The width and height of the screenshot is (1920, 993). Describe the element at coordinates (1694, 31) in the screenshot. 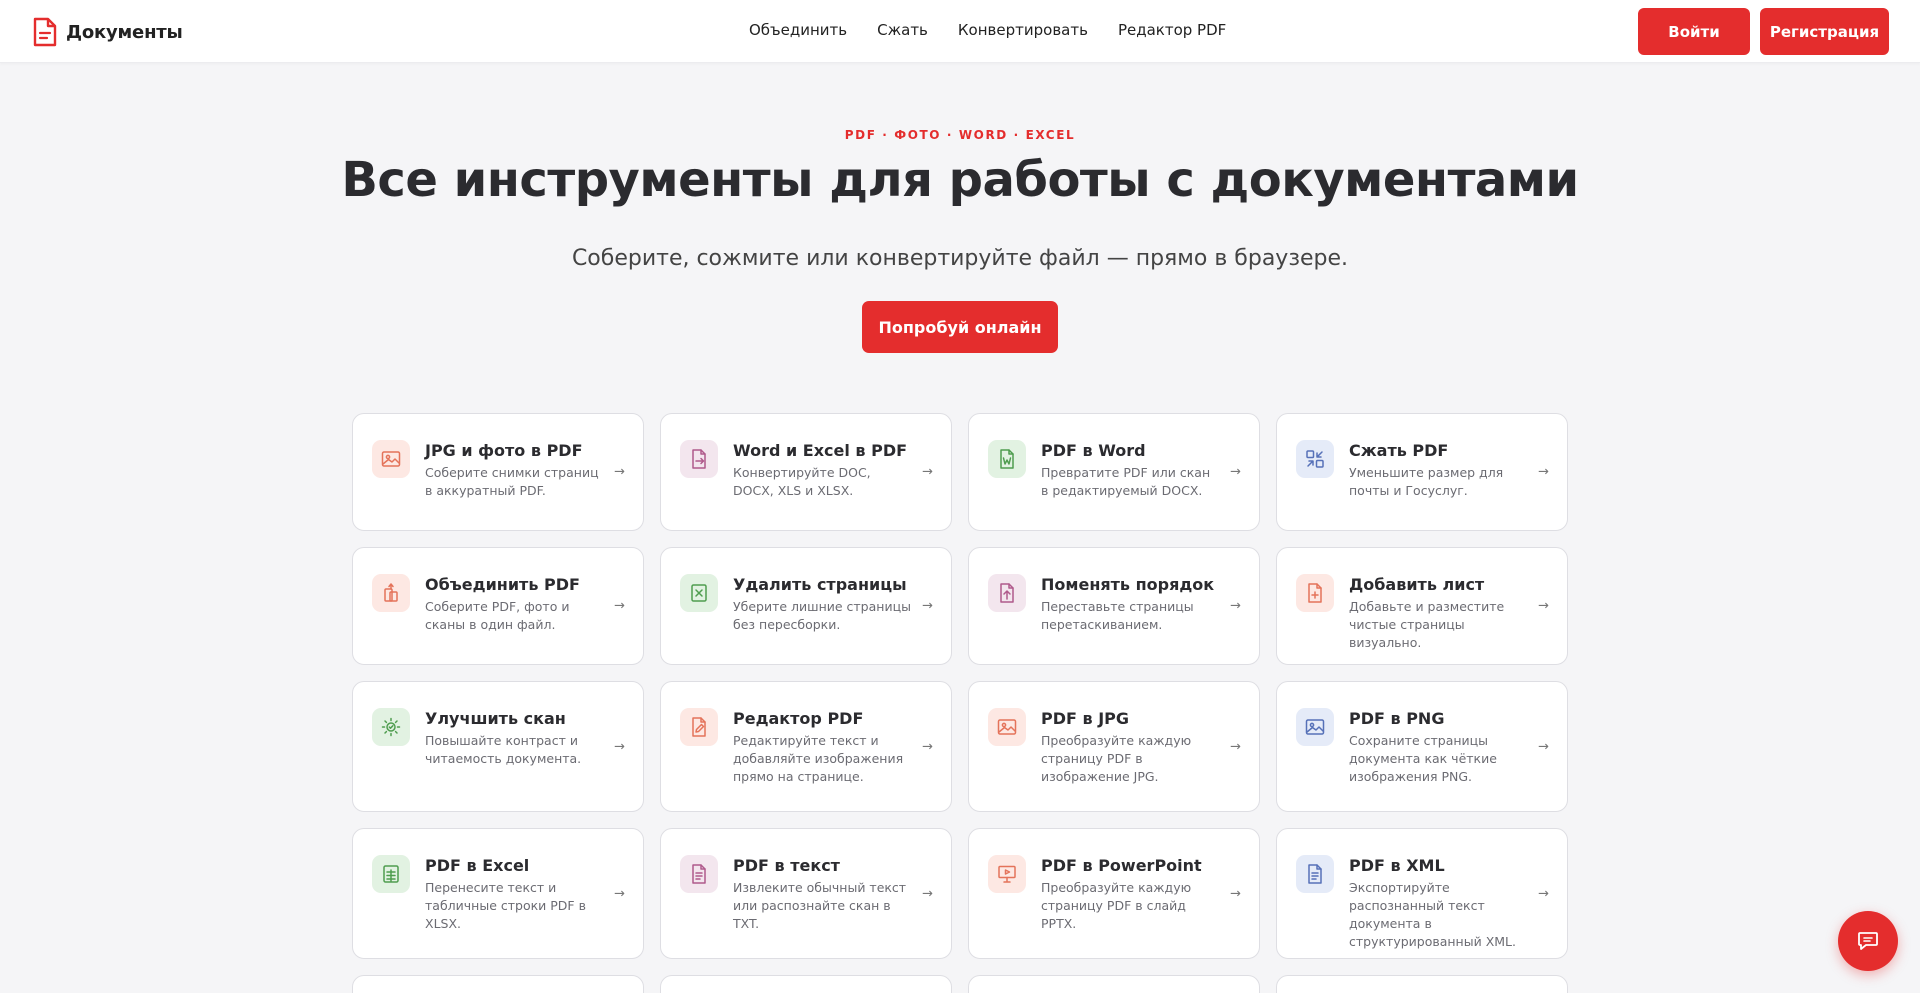

I see `login-button: Войти` at that location.